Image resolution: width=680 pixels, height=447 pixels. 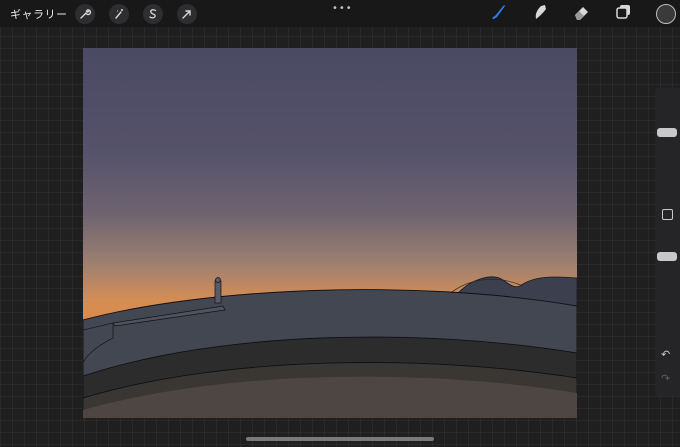 I want to click on wrench-icon, so click(x=85, y=14).